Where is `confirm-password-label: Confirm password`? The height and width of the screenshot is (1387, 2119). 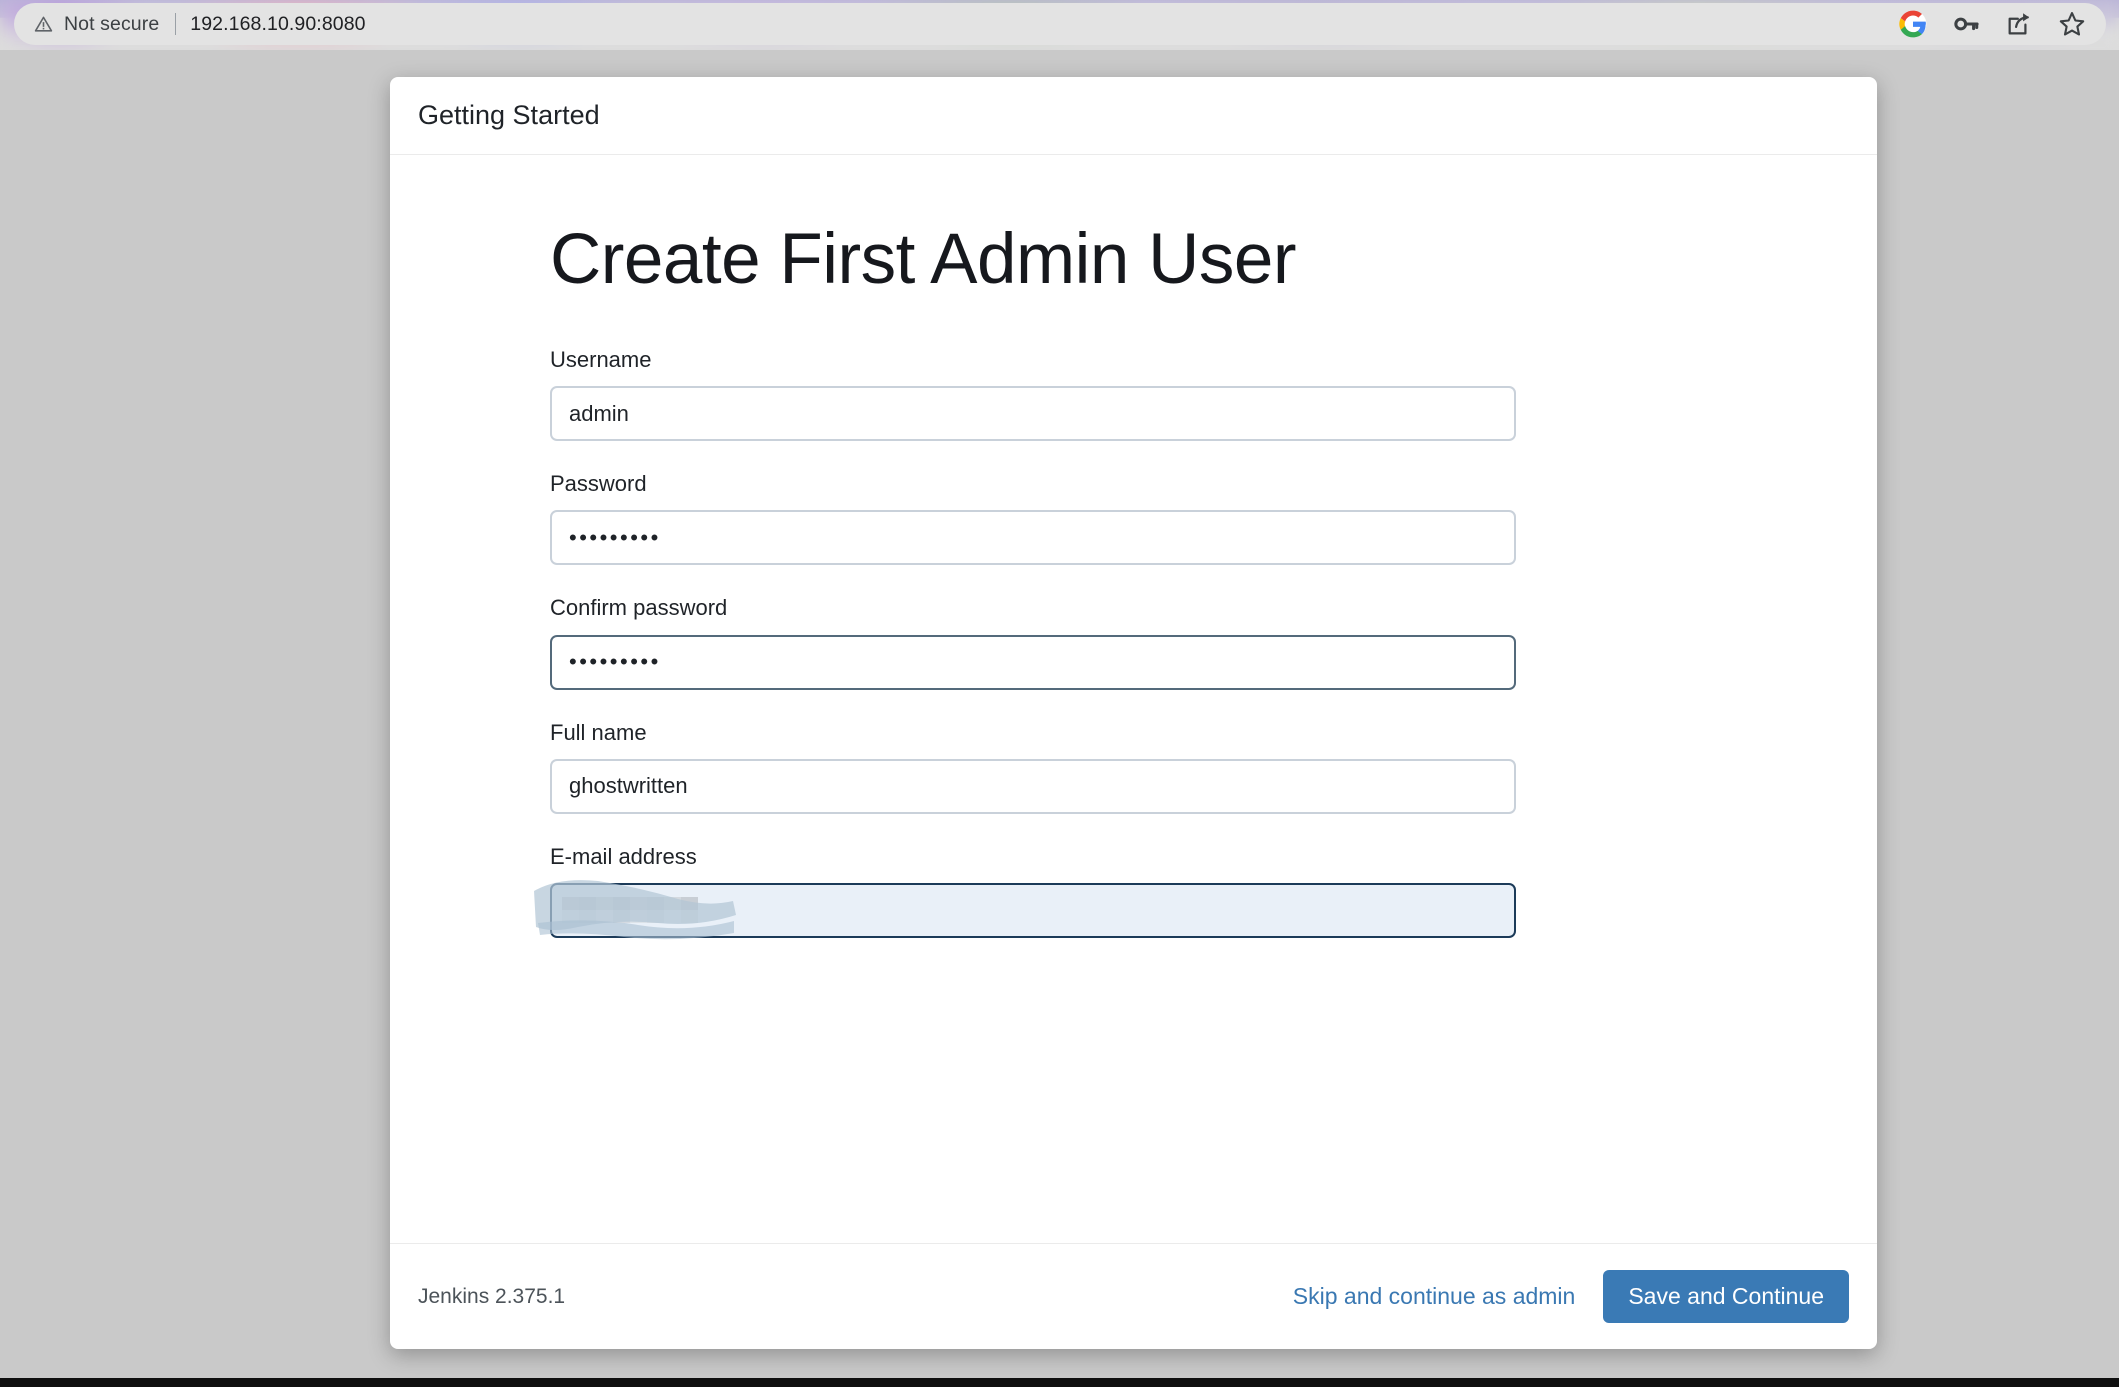
confirm-password-label: Confirm password is located at coordinates (639, 608).